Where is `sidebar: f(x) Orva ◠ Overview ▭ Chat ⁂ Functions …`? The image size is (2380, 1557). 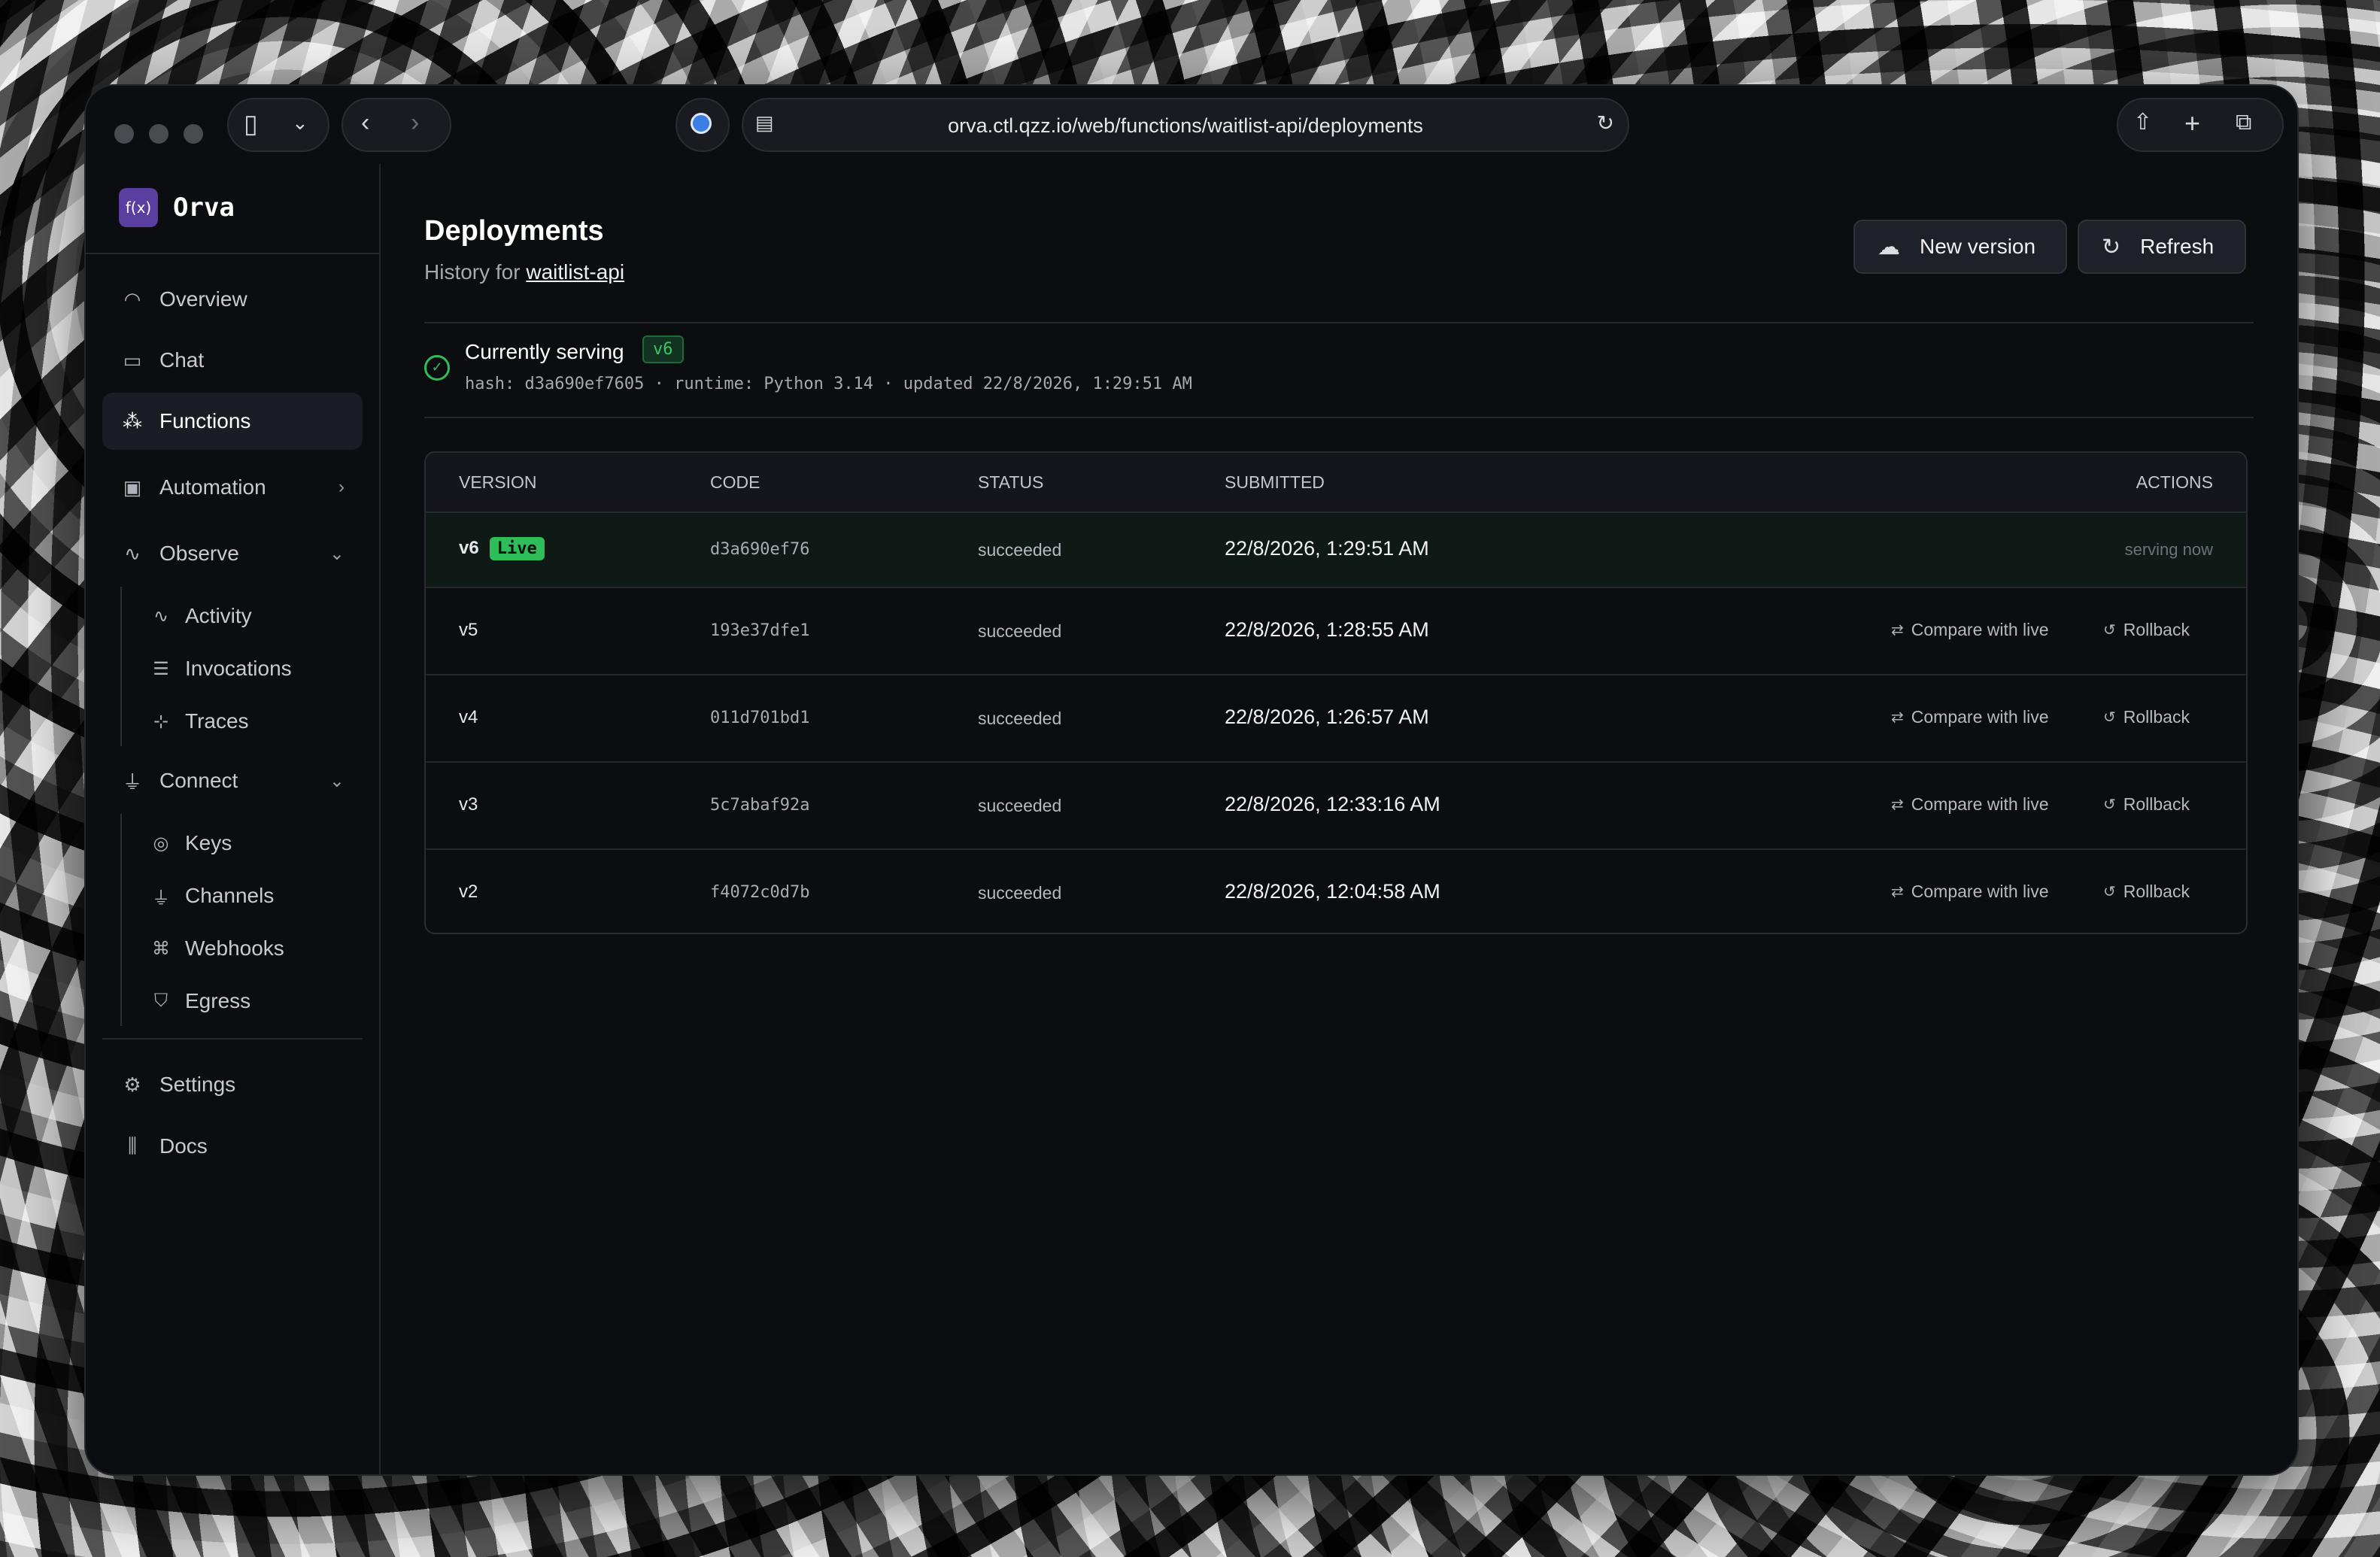 sidebar: f(x) Orva ◠ Overview ▭ Chat ⁂ Functions … is located at coordinates (233, 819).